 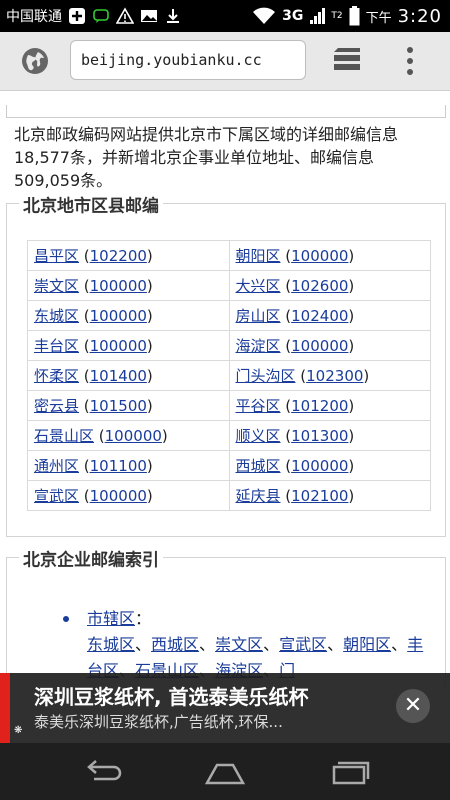 I want to click on index-sublink: 崇文区, so click(x=239, y=644).